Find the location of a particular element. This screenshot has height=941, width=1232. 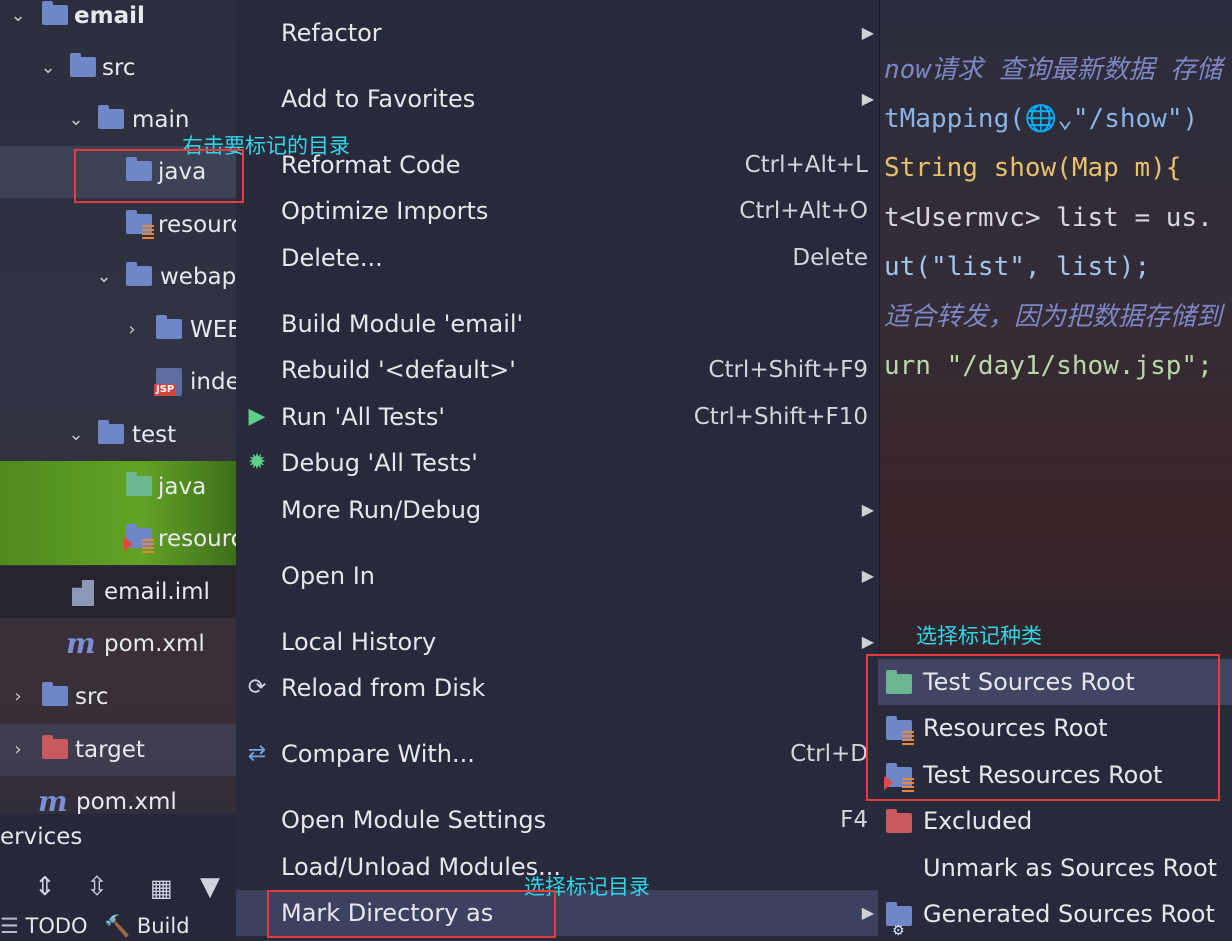

tree-node-label: email is located at coordinates (109, 16).